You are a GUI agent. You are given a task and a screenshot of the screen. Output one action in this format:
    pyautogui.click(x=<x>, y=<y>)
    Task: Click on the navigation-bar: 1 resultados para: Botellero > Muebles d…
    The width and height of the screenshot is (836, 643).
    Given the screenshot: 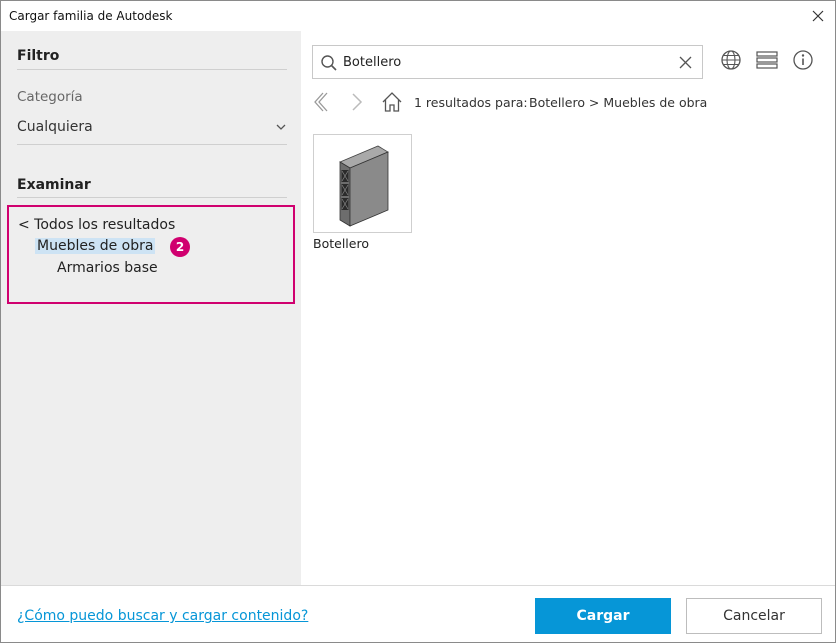 What is the action you would take?
    pyautogui.click(x=569, y=102)
    